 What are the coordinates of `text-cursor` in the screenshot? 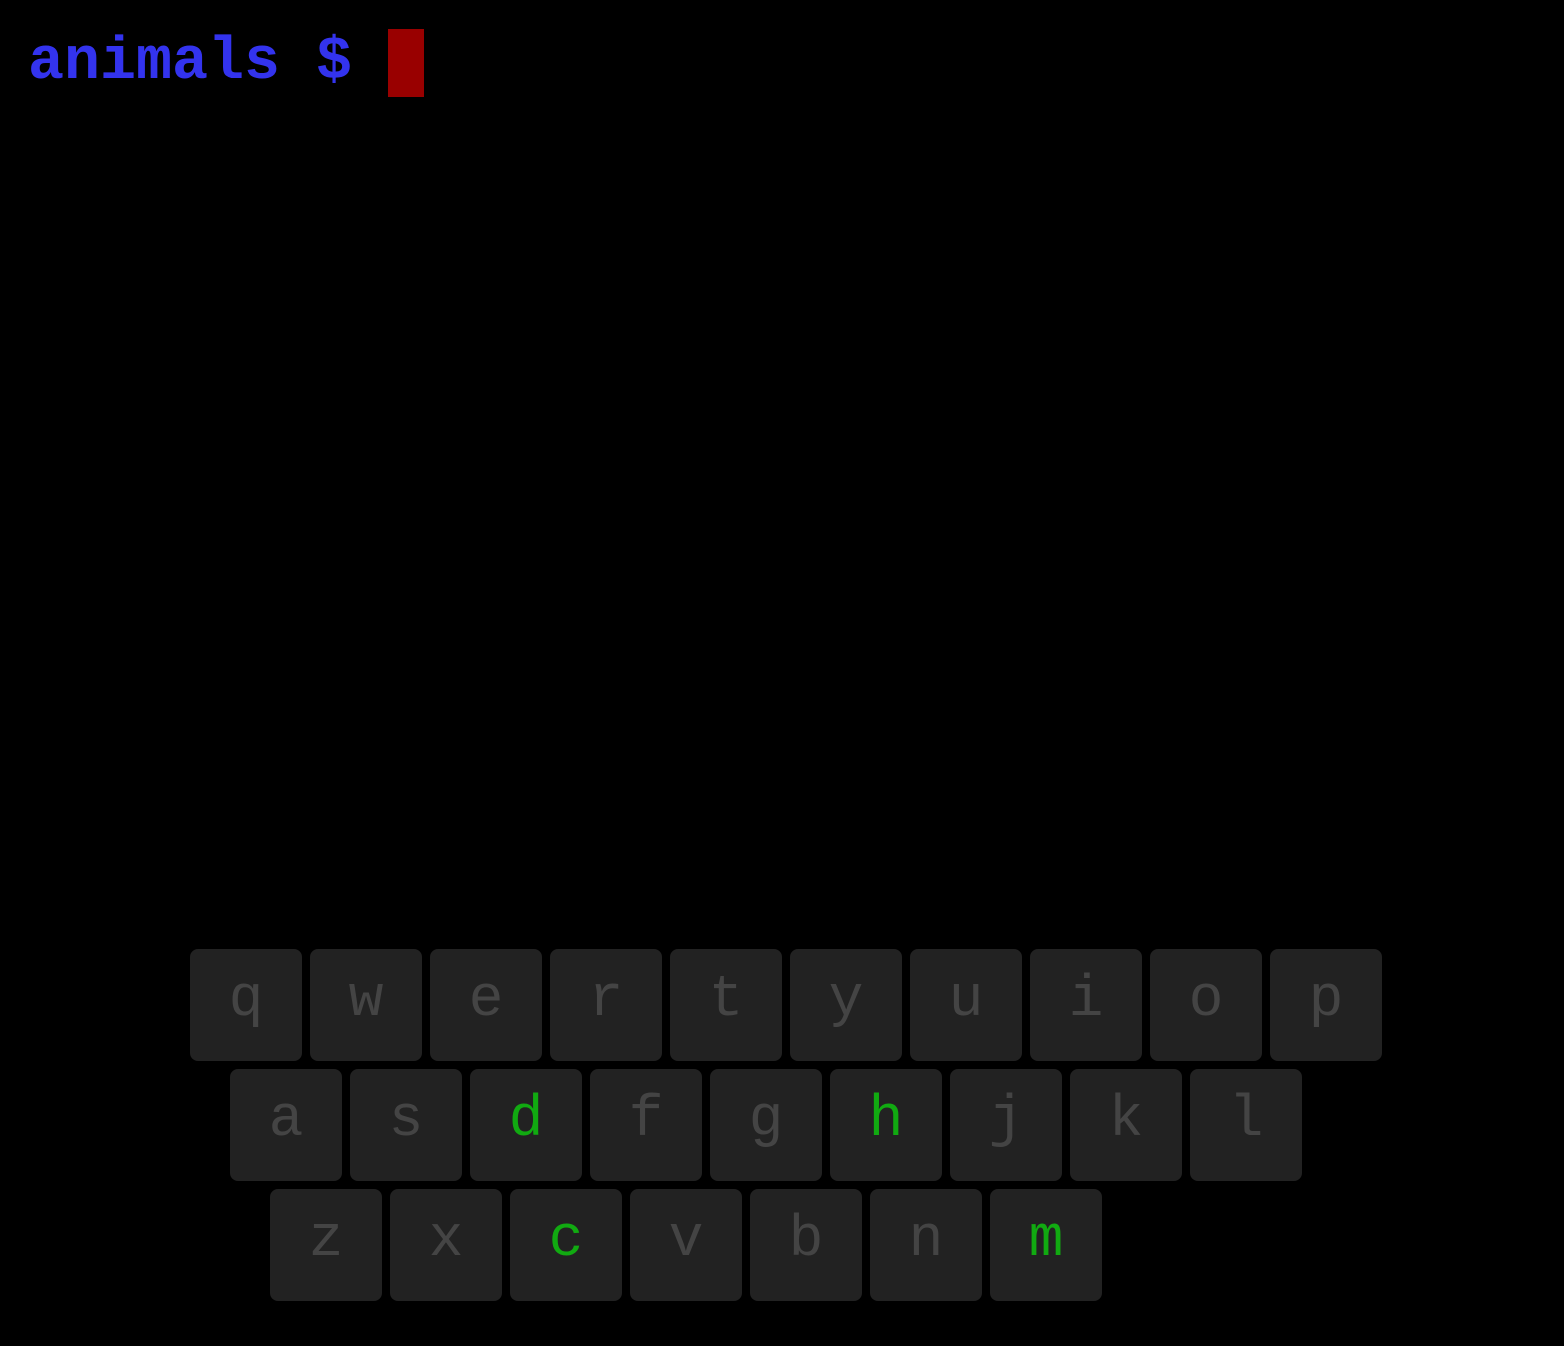 It's located at (406, 63).